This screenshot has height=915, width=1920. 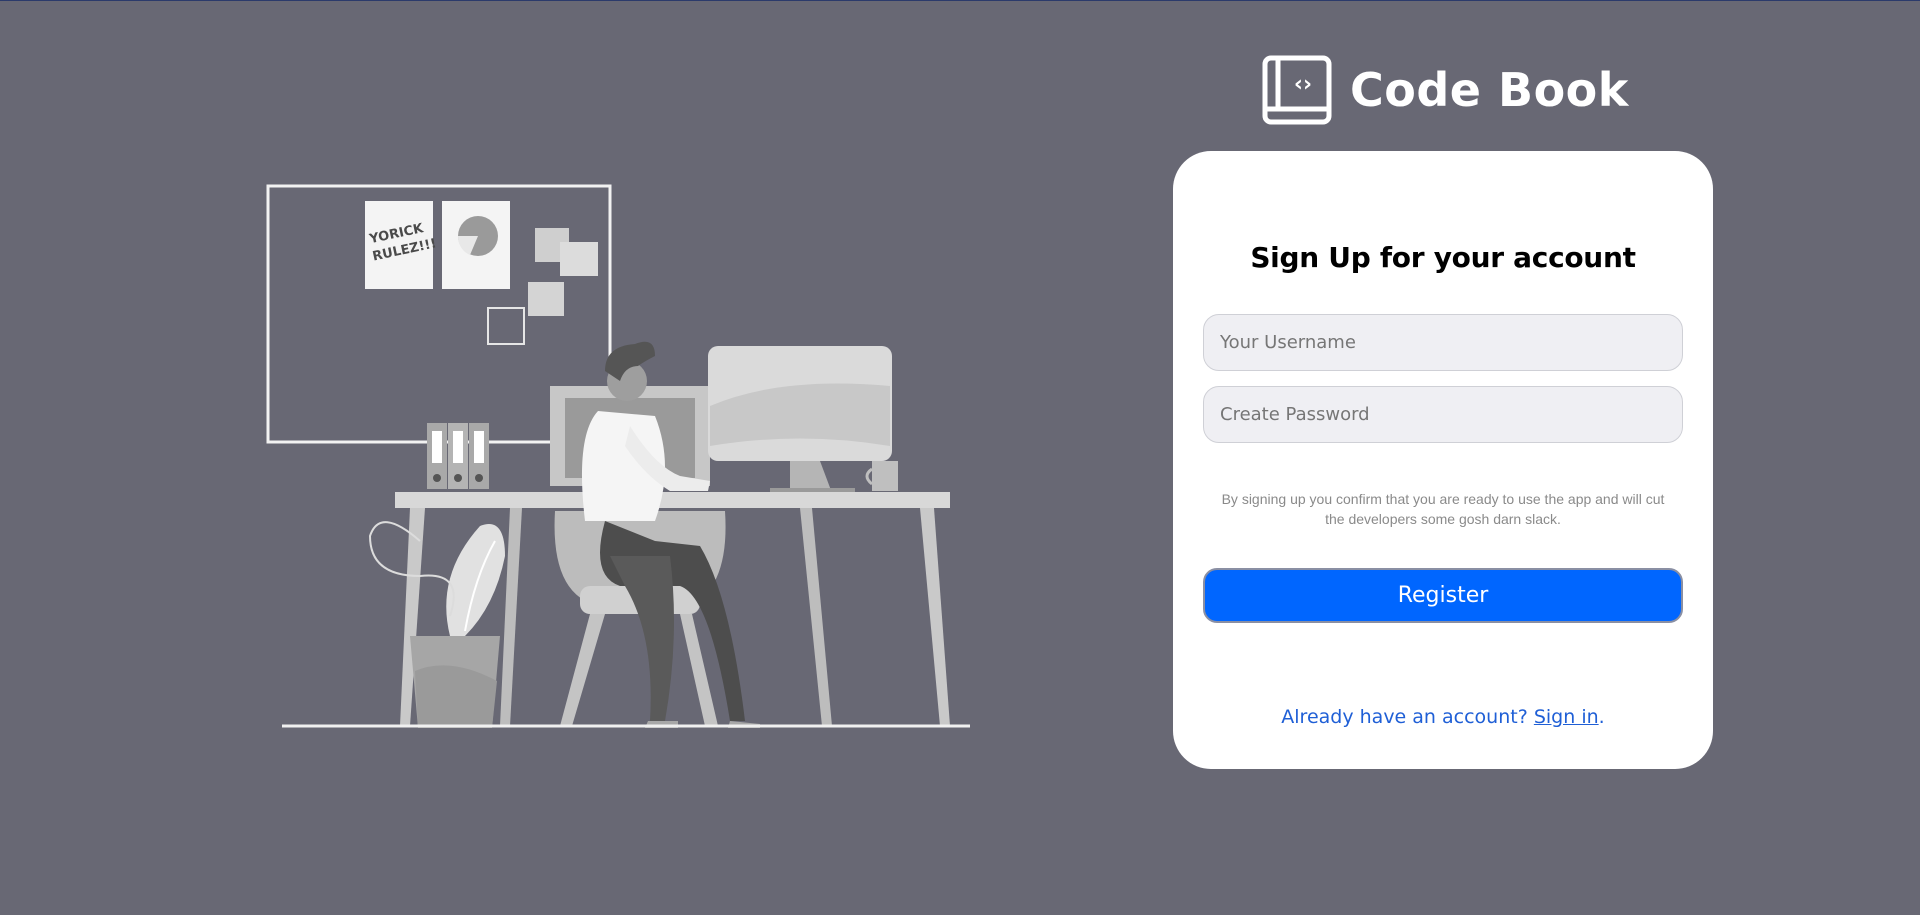 I want to click on signin-suffix: ., so click(x=1601, y=717).